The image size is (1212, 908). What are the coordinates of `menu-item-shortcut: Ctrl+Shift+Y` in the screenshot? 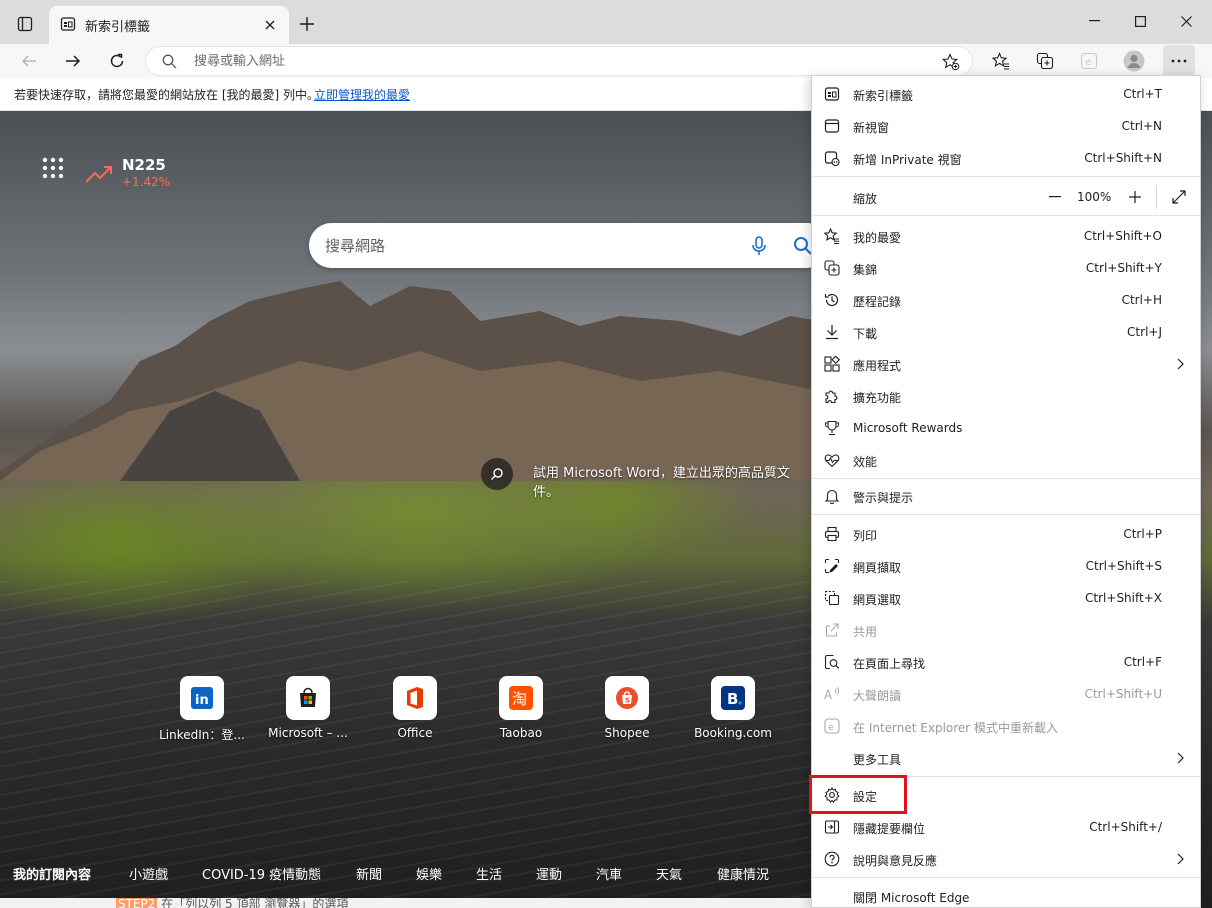 It's located at (1123, 268).